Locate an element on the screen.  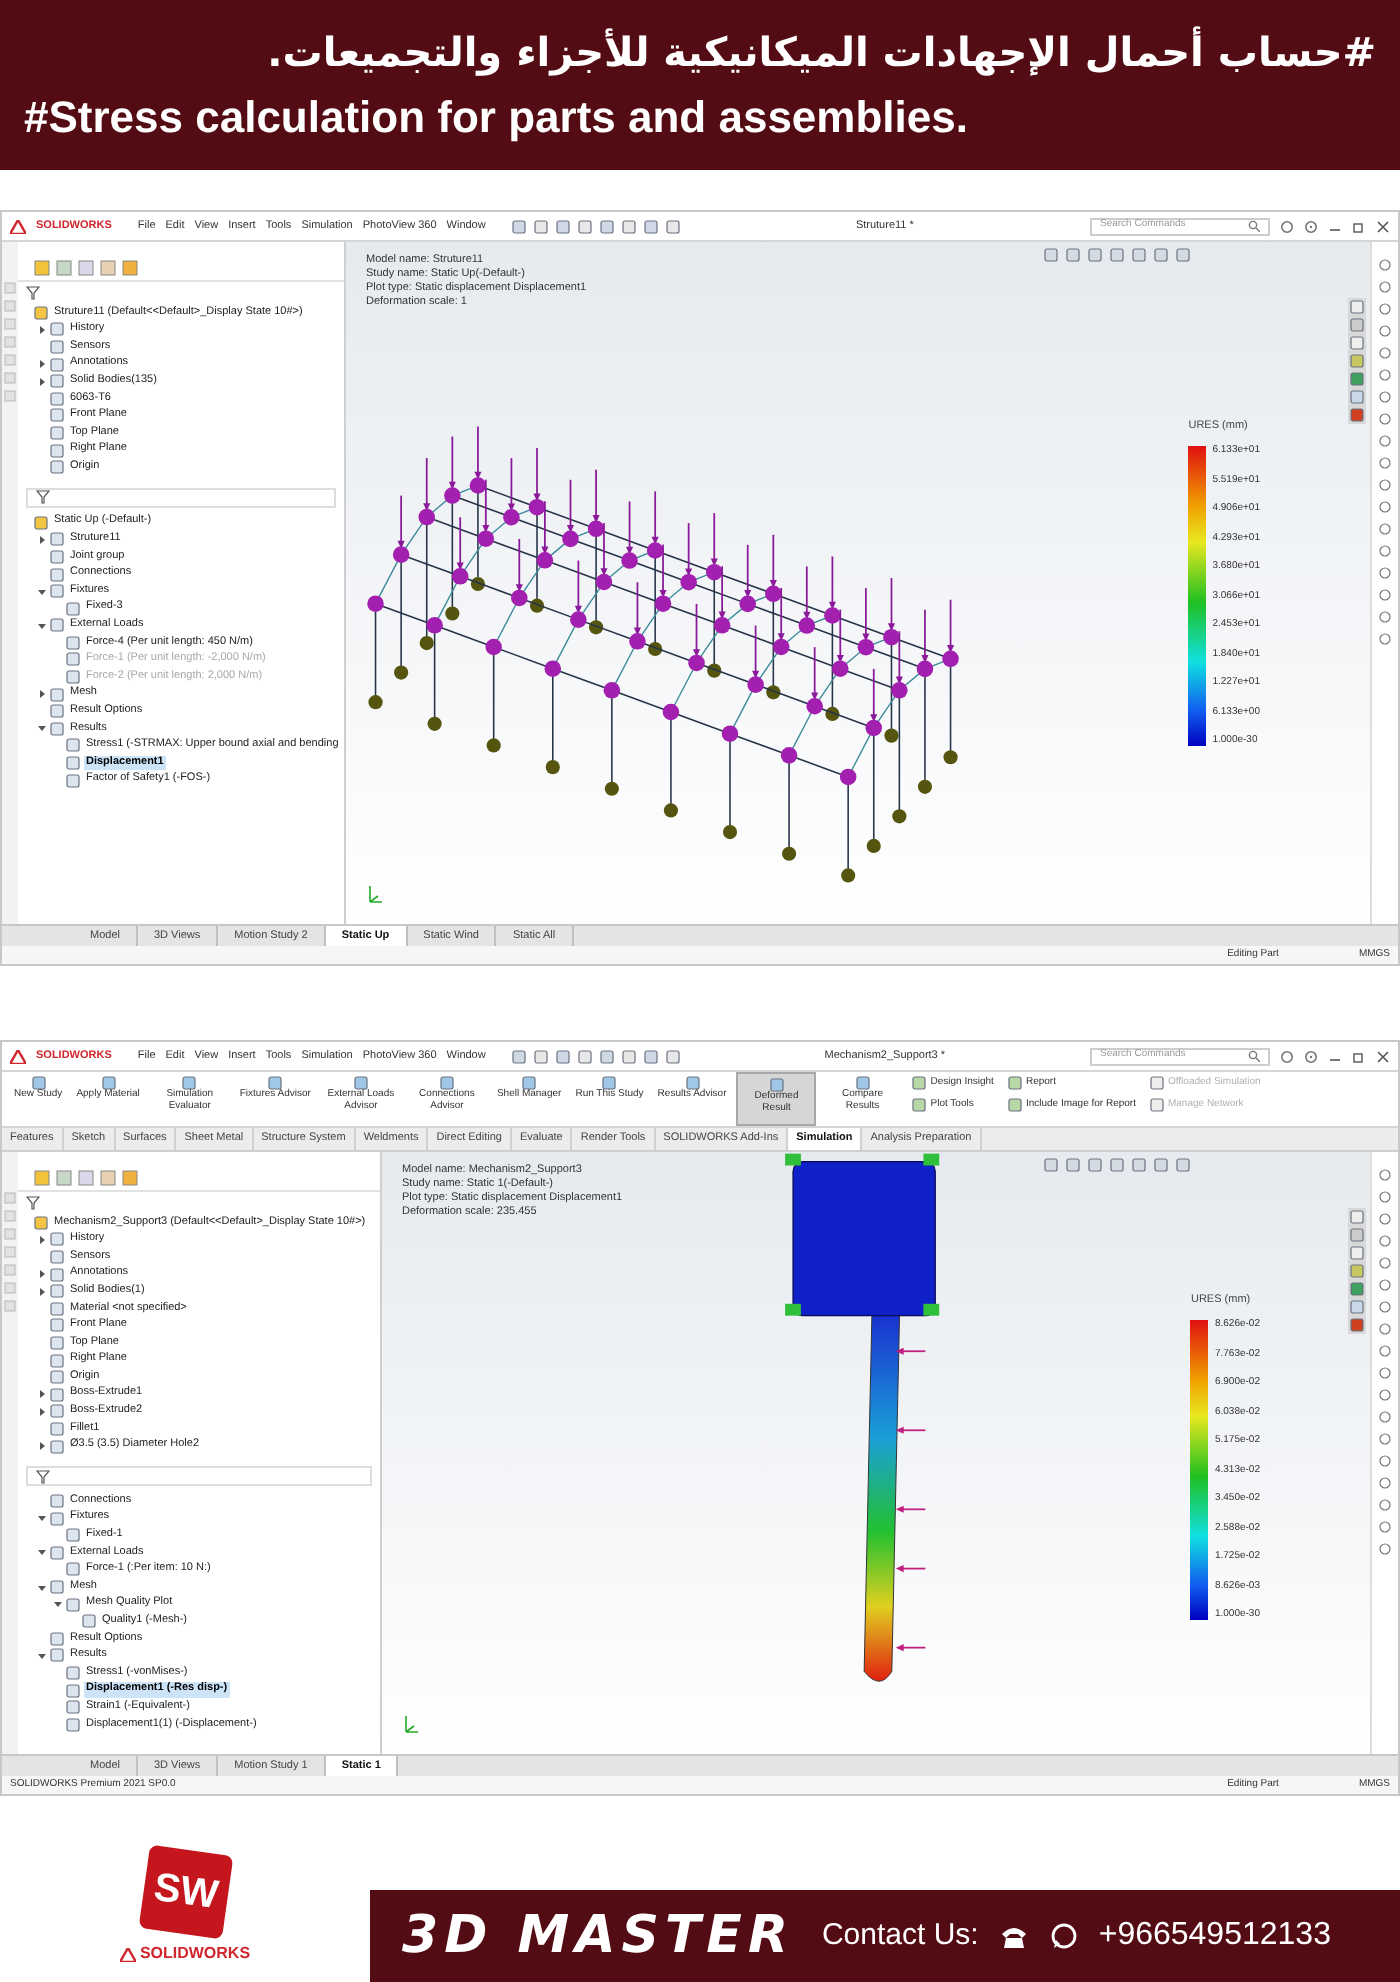
banner-title: #حساب أحمال الإجهادات الميكانيكية للأجزاء والتجميعات. is located at coordinates (820, 51).